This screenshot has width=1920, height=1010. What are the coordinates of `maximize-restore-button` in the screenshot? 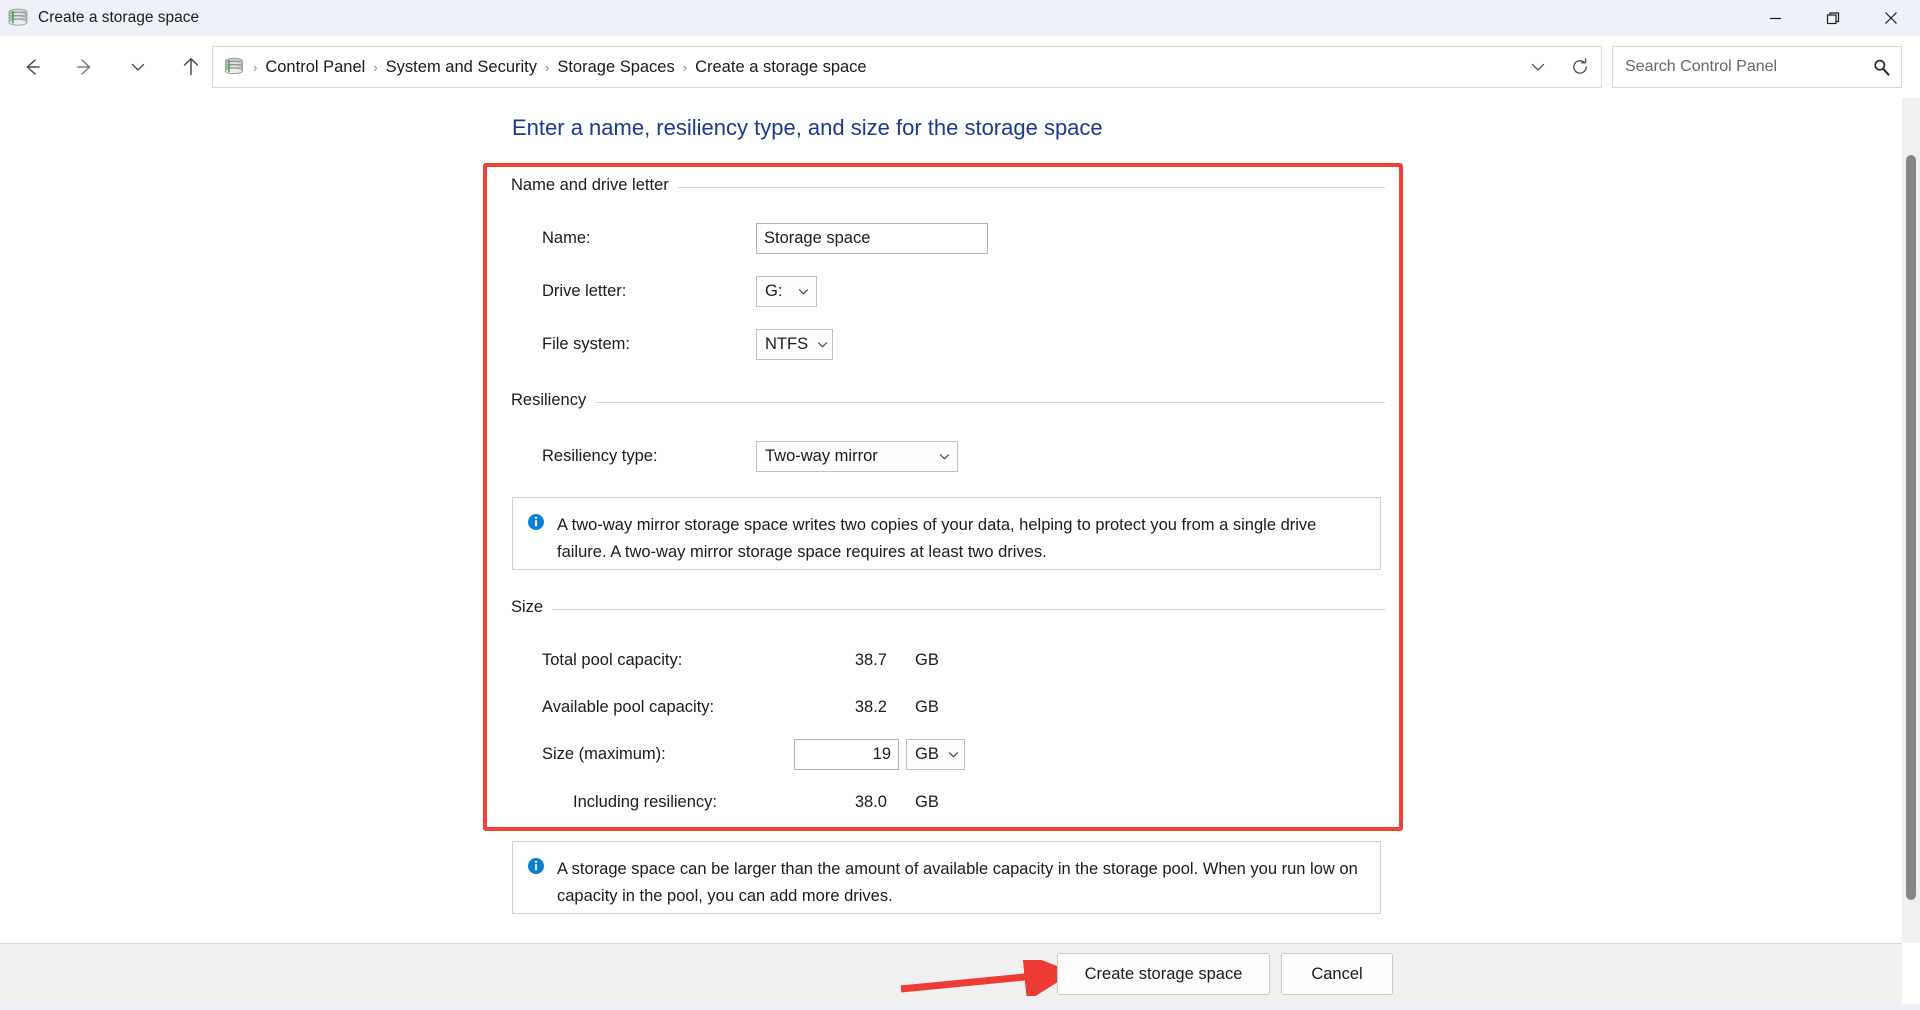 It's located at (1833, 18).